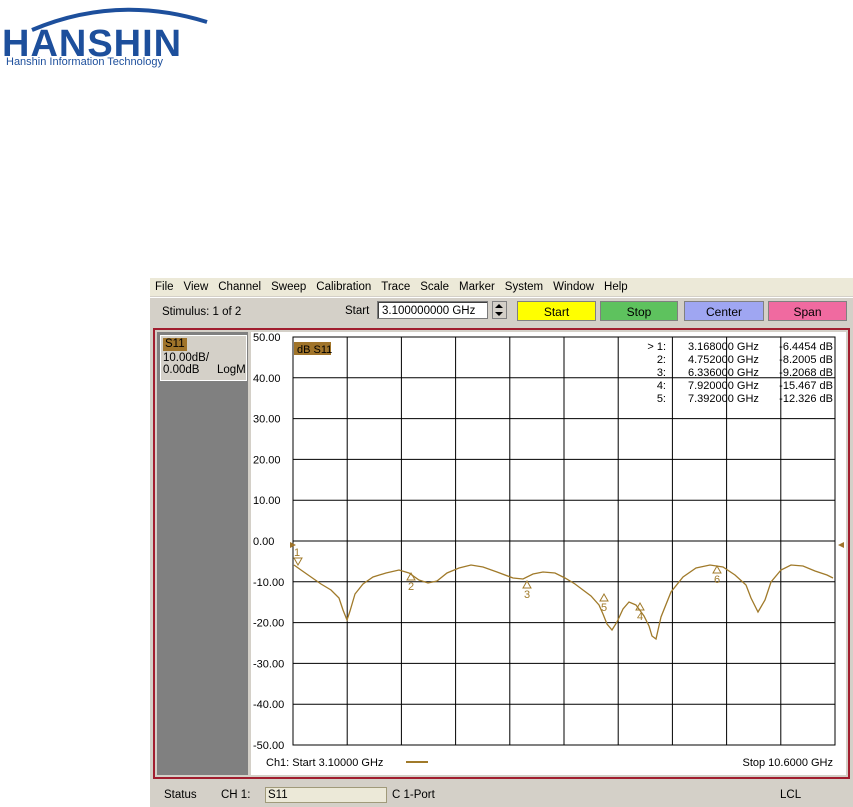 The image size is (853, 807). Describe the element at coordinates (288, 287) in the screenshot. I see `menu-sweep: Sweep` at that location.